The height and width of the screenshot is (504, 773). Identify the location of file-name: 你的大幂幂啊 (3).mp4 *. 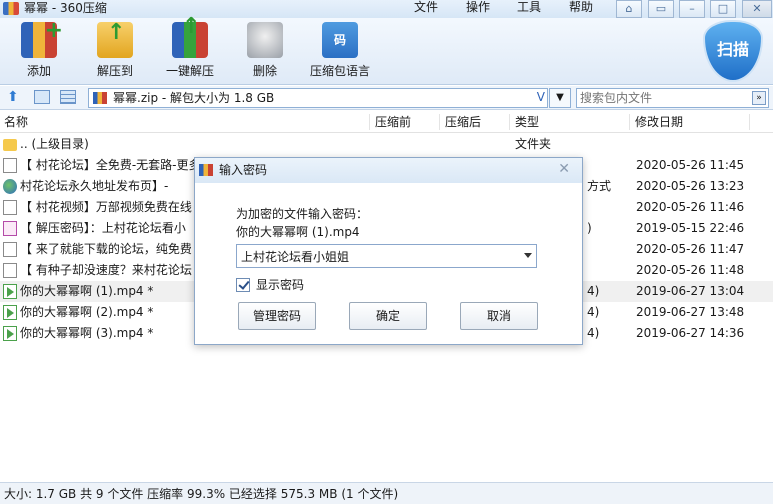
(87, 333).